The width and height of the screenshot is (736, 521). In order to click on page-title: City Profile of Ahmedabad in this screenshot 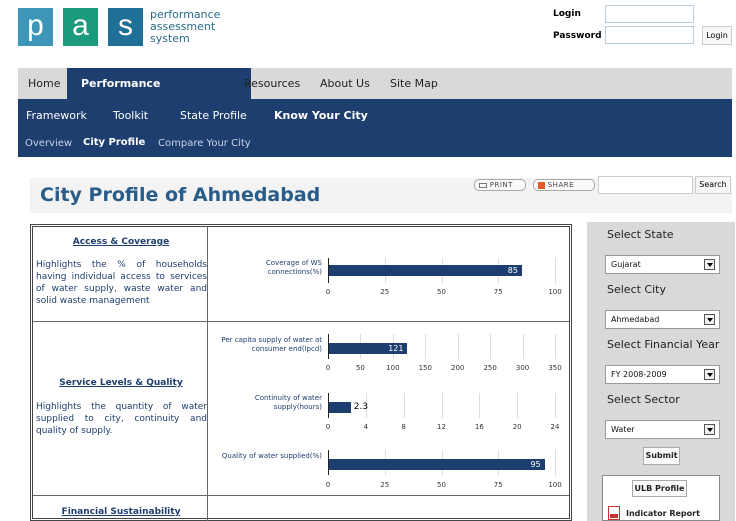, I will do `click(180, 195)`.